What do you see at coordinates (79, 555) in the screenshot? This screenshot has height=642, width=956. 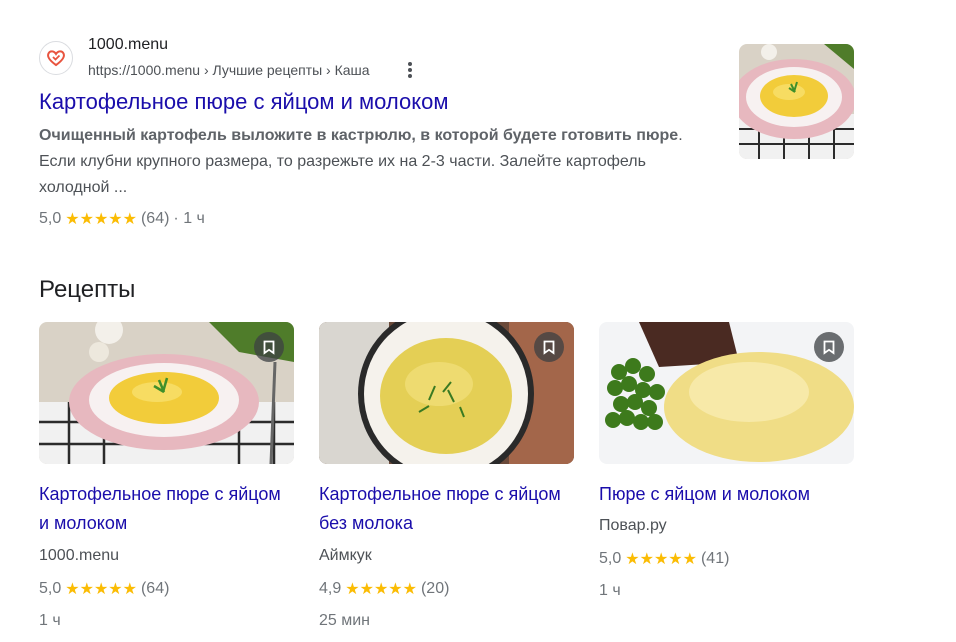 I see `recipe-card-source: 1000.menu` at bounding box center [79, 555].